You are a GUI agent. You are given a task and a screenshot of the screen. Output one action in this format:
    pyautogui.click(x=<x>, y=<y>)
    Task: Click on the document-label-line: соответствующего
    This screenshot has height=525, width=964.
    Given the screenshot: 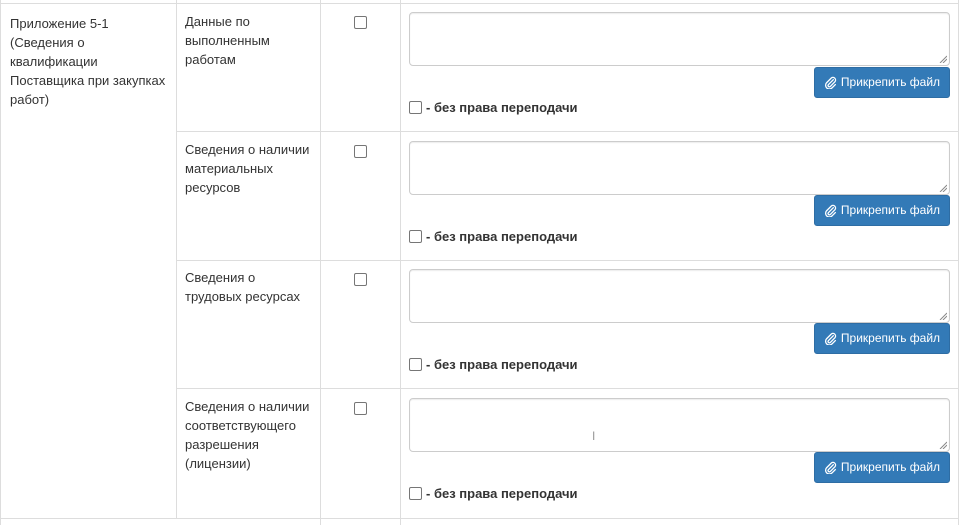 What is the action you would take?
    pyautogui.click(x=240, y=425)
    